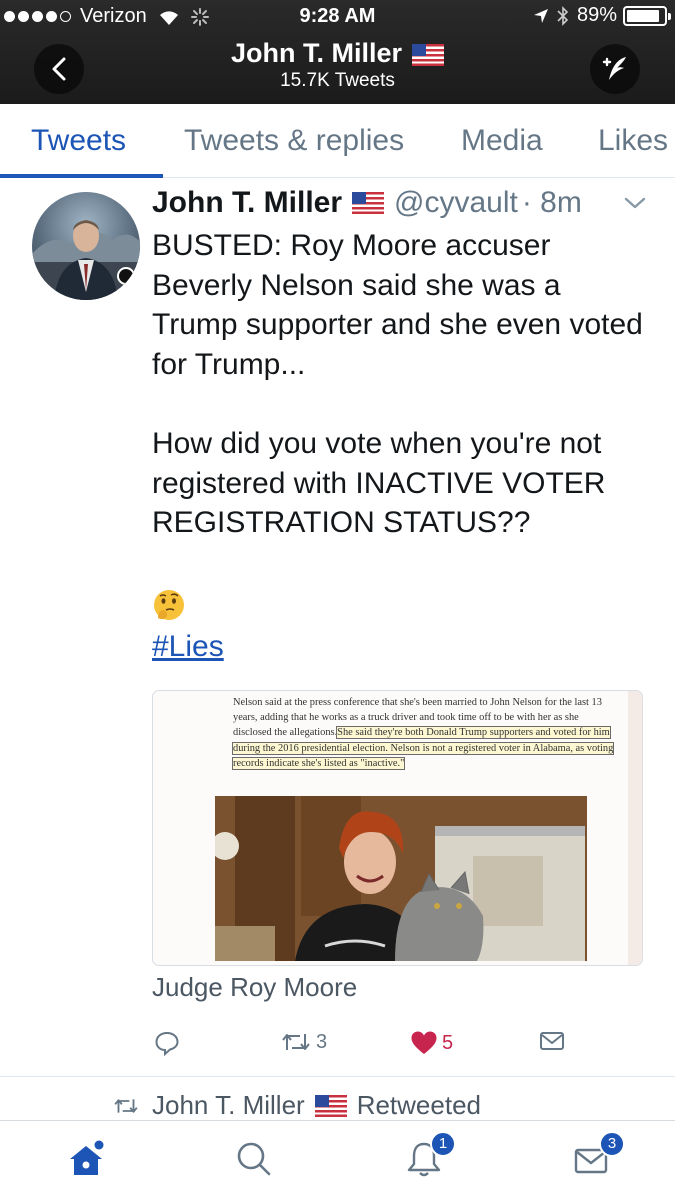 Image resolution: width=675 pixels, height=1200 pixels. Describe the element at coordinates (294, 141) in the screenshot. I see `tab-tweets-and-replies: Tweets & replies` at that location.